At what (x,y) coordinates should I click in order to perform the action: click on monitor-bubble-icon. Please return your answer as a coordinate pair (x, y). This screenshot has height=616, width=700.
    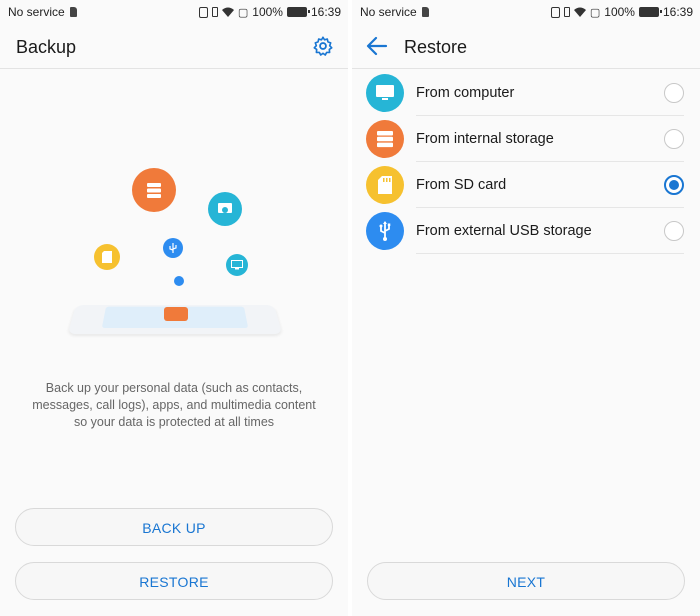
    Looking at the image, I should click on (237, 265).